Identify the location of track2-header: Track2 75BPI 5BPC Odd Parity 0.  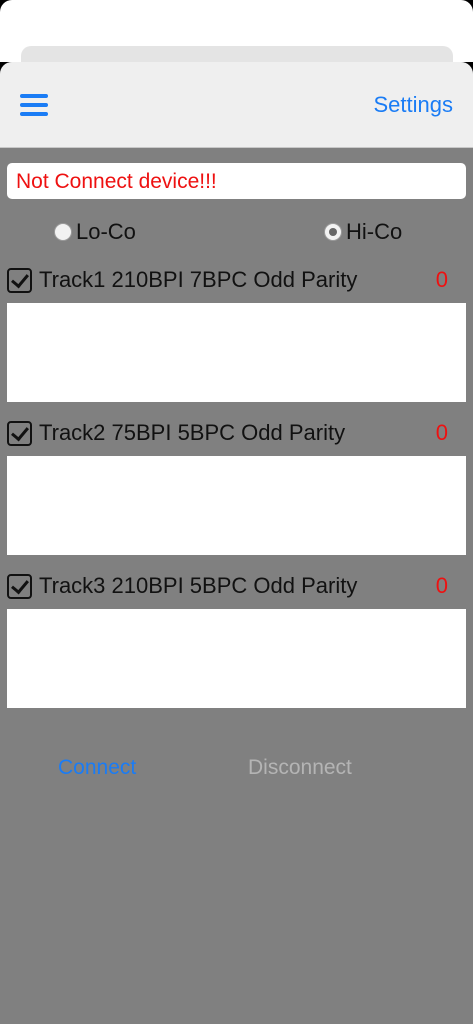
(236, 433).